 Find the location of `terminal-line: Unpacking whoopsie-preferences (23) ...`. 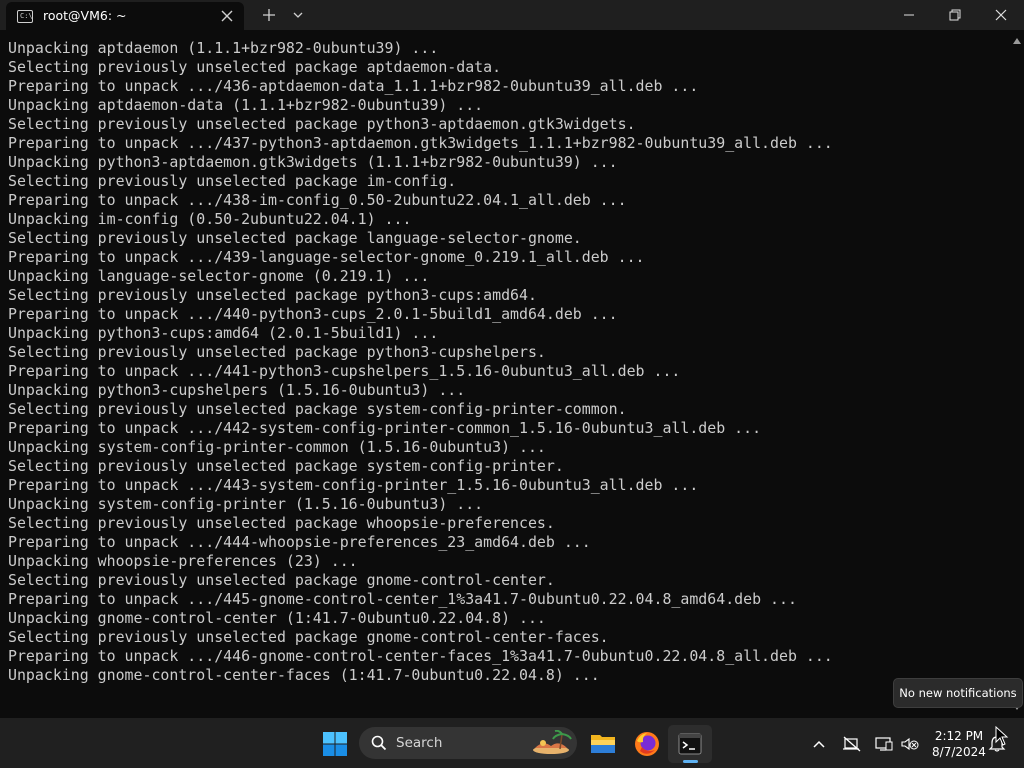

terminal-line: Unpacking whoopsie-preferences (23) ... is located at coordinates (183, 561).